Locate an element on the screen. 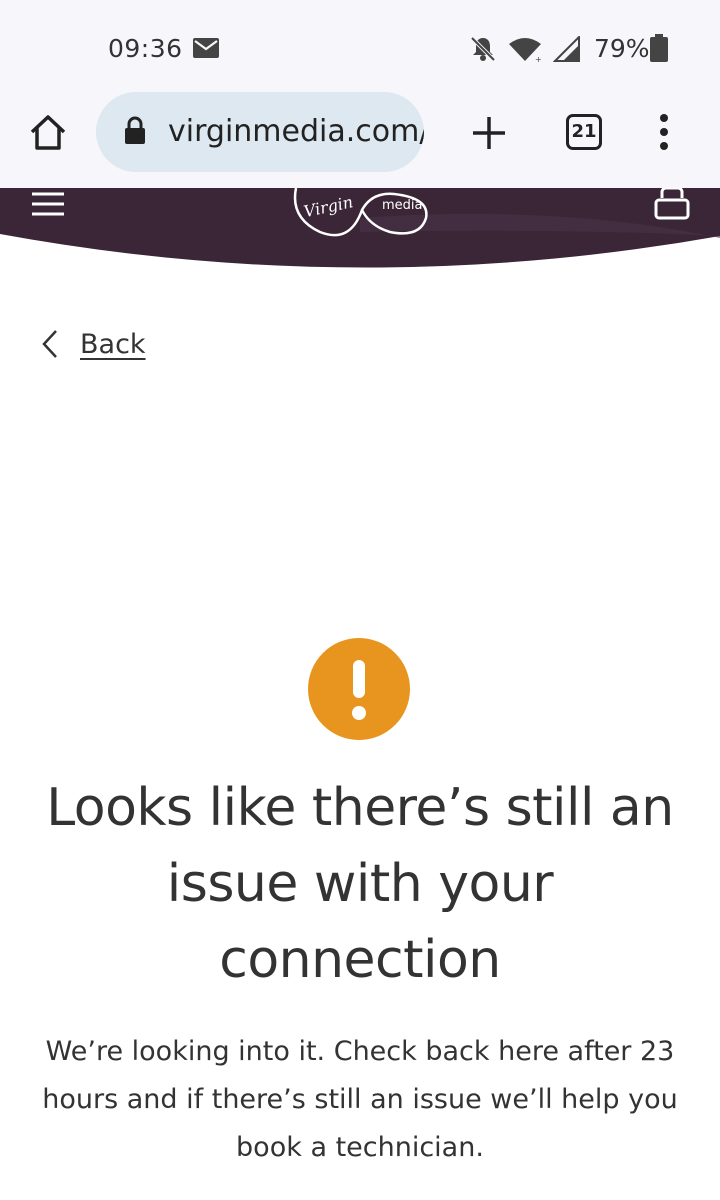 The image size is (720, 1200). browser-toolbar: virginmedia.com/ 21 is located at coordinates (360, 140).